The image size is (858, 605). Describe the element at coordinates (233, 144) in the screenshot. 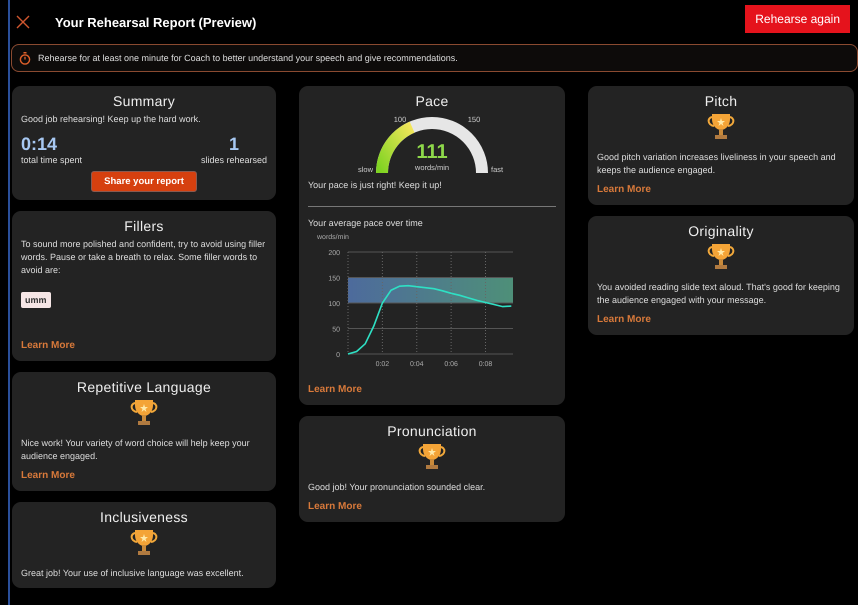

I see `stat-value: 1` at that location.